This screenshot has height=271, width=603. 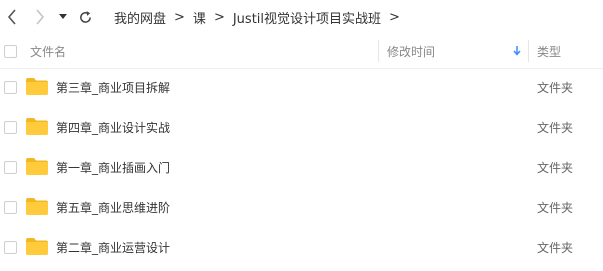 What do you see at coordinates (411, 51) in the screenshot?
I see `column-header-modified: 修改时间` at bounding box center [411, 51].